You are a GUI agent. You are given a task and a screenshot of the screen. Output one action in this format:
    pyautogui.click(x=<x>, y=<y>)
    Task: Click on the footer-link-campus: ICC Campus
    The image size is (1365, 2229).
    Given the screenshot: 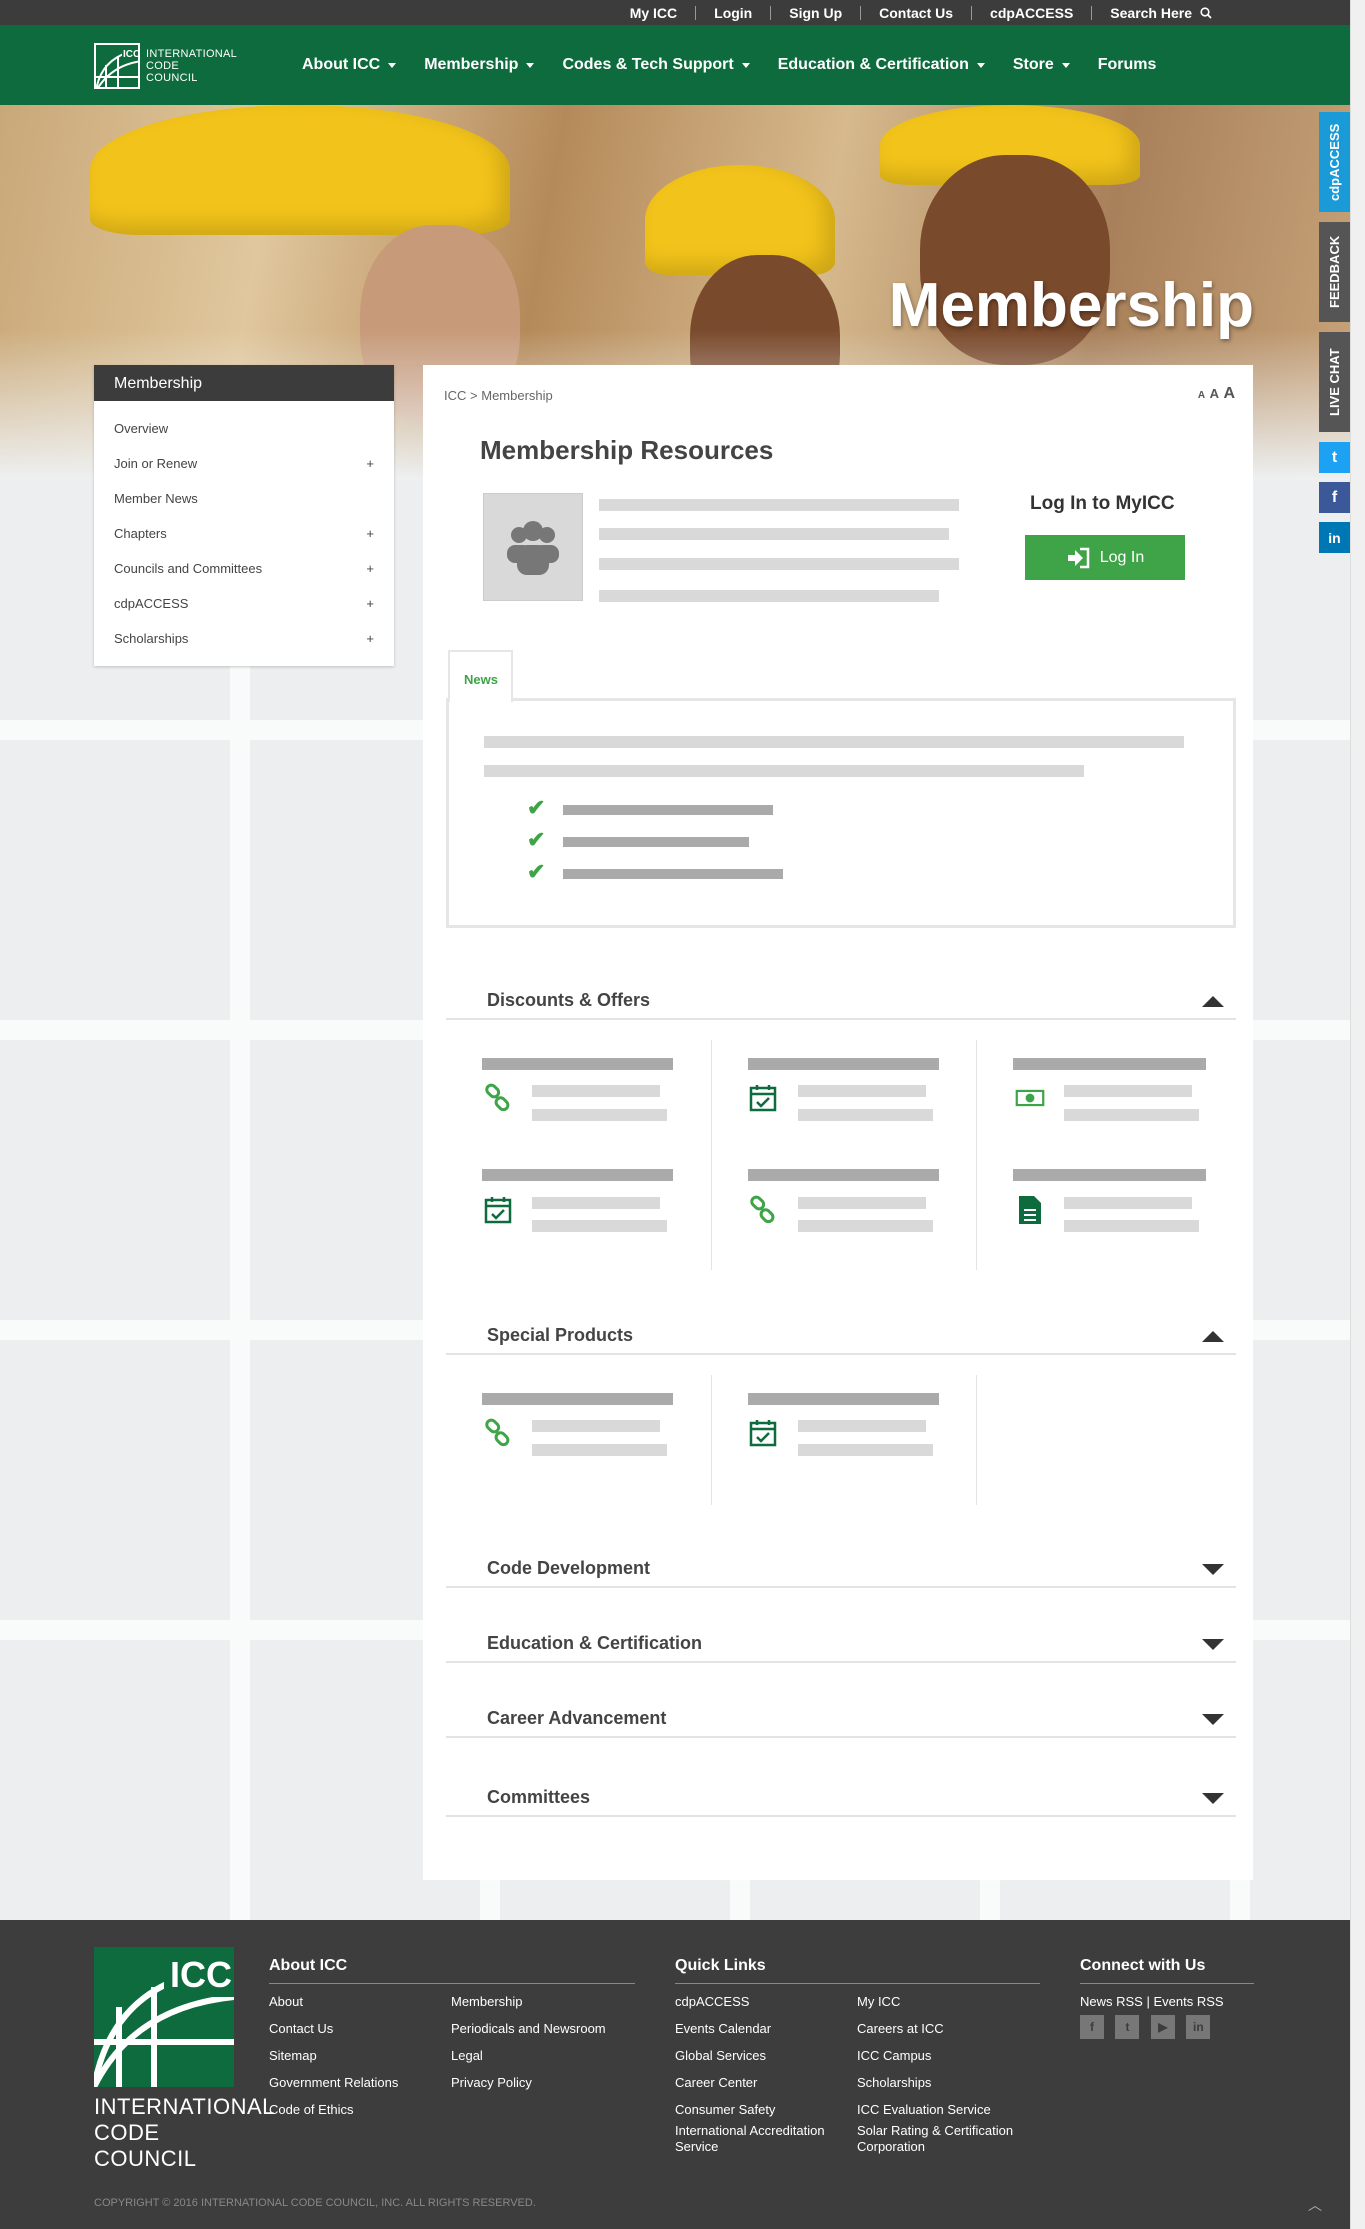 What is the action you would take?
    pyautogui.click(x=947, y=2056)
    